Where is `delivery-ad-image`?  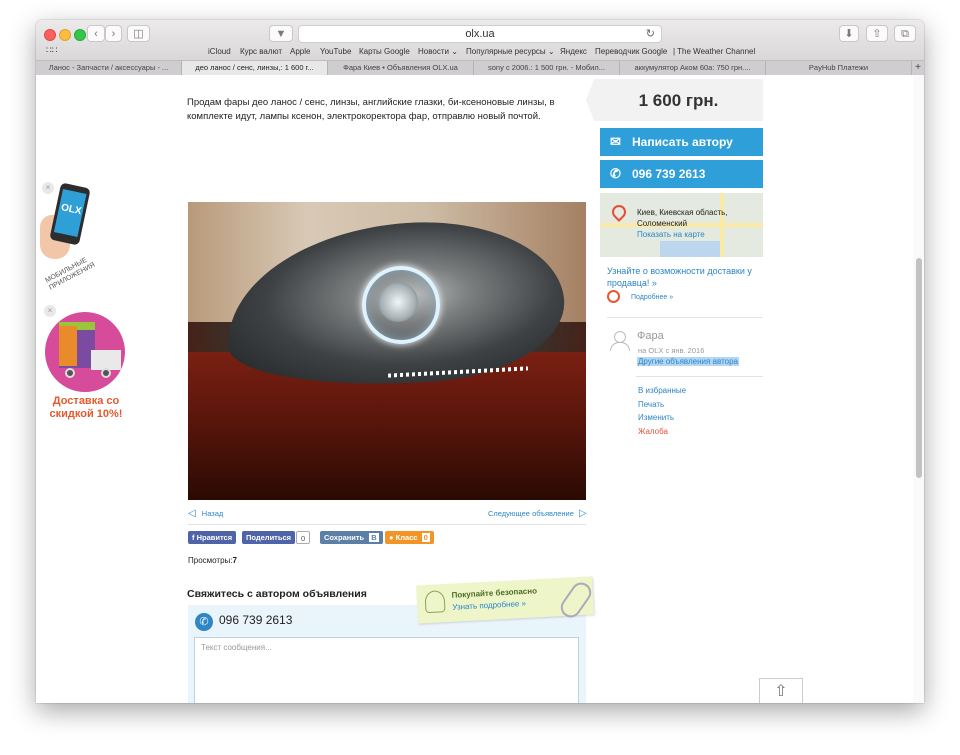
delivery-ad-image is located at coordinates (85, 352).